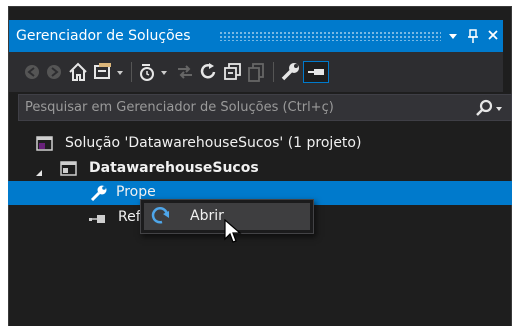 The height and width of the screenshot is (326, 519). What do you see at coordinates (78, 72) in the screenshot?
I see `home-icon` at bounding box center [78, 72].